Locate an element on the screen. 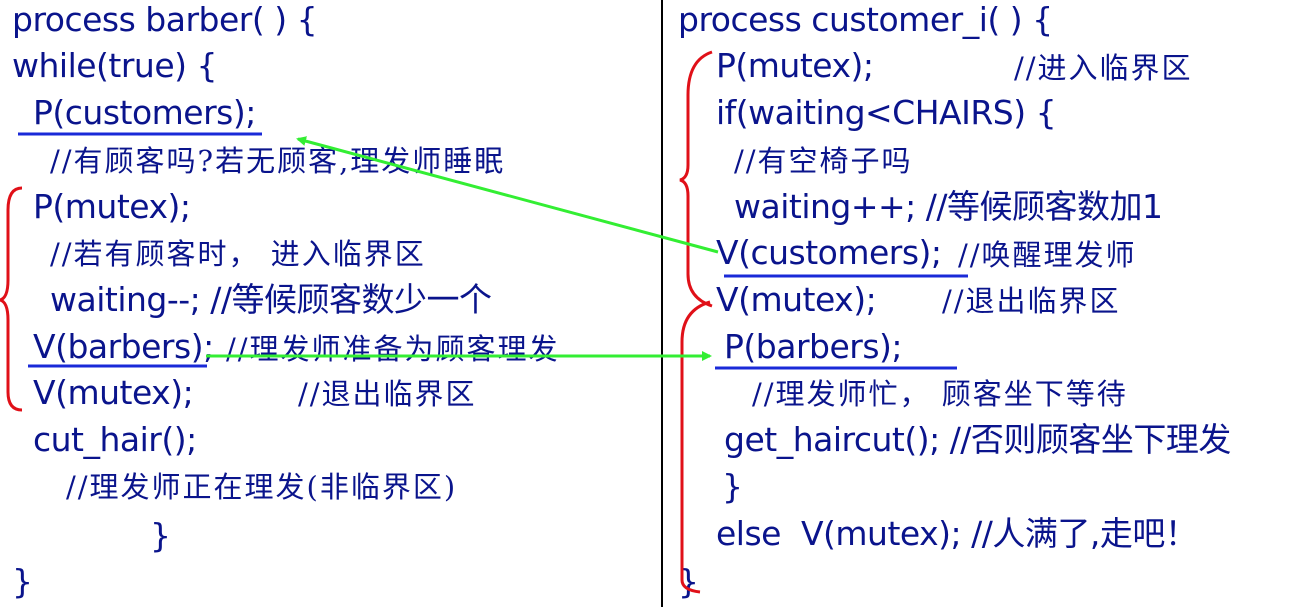  arrow-v-customers-to-p-customers is located at coordinates (507, 195).